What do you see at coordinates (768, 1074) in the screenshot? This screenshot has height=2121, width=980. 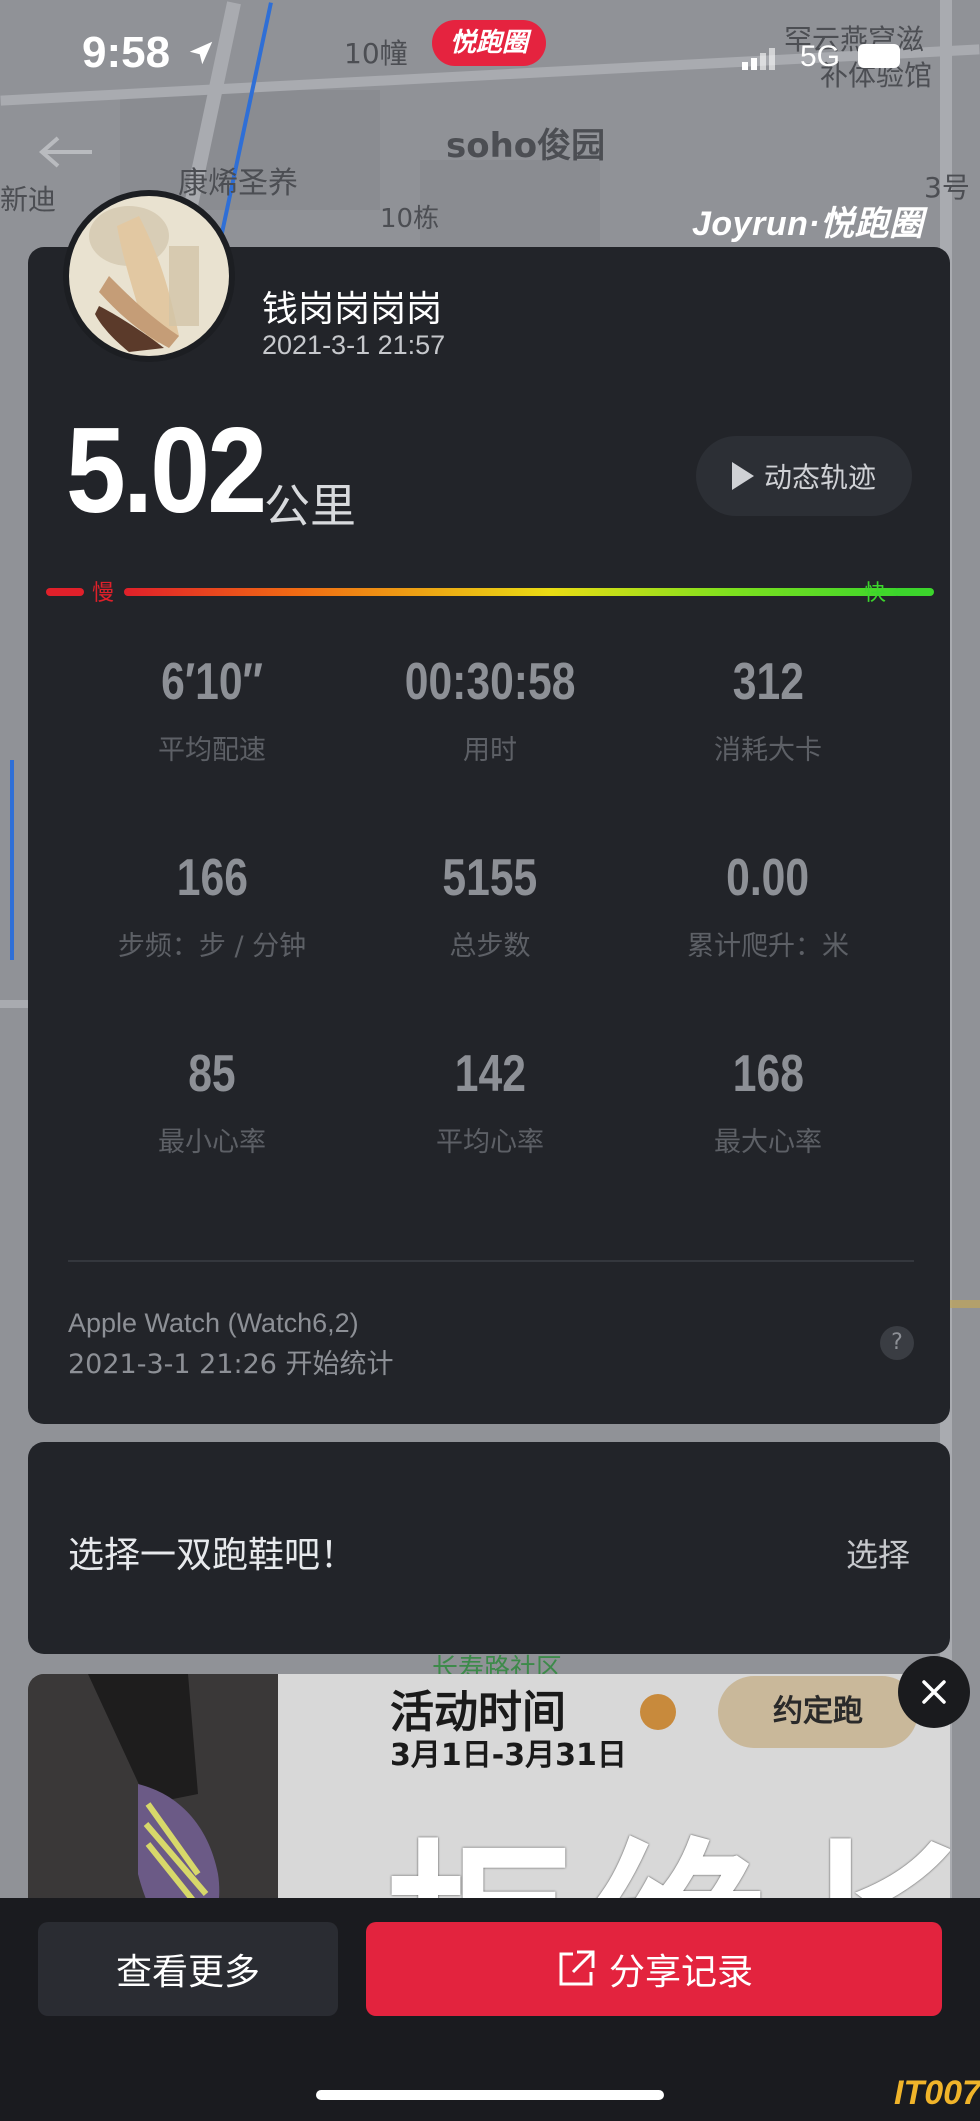 I see `stat-value: 168` at bounding box center [768, 1074].